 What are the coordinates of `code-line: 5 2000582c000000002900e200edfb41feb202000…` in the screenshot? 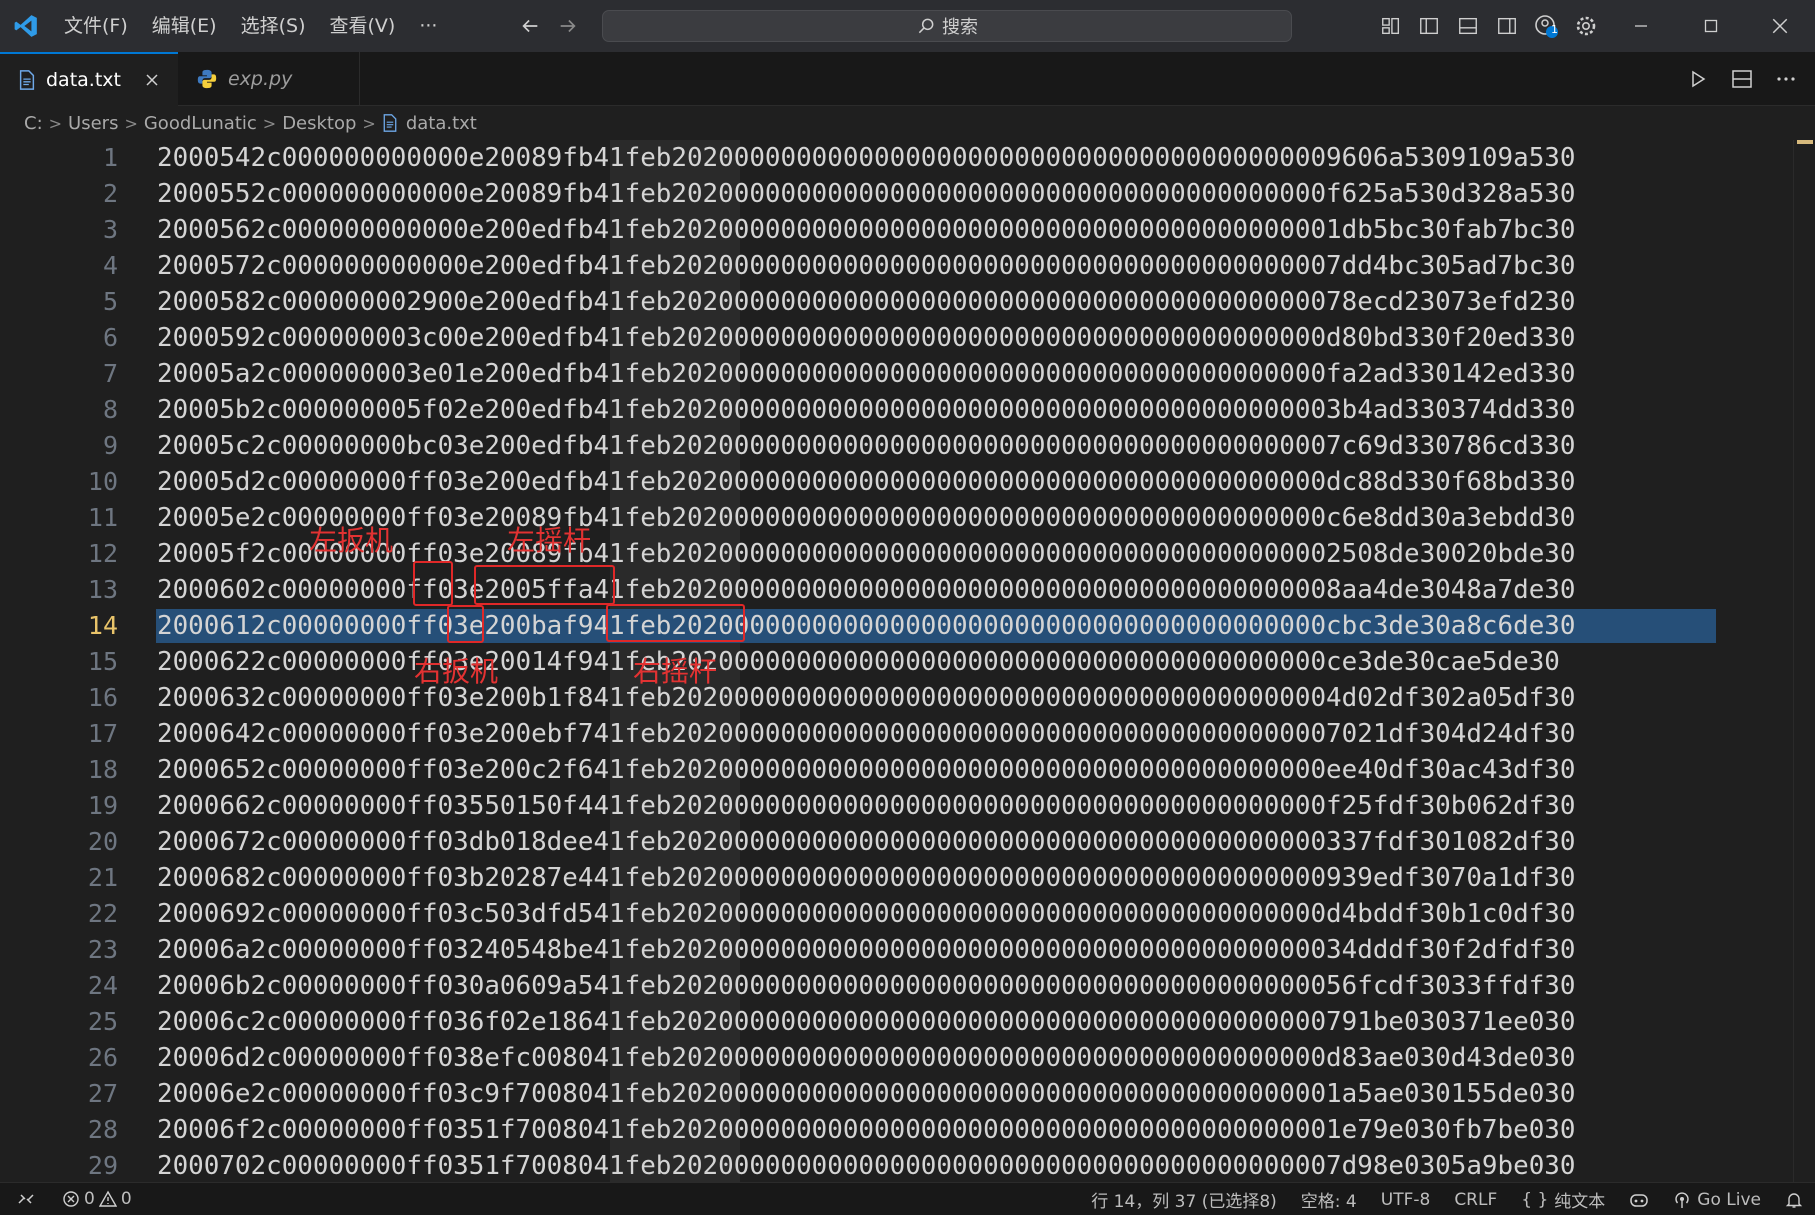 It's located at (907, 302).